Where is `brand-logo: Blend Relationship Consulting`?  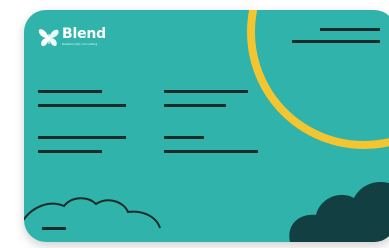 brand-logo: Blend Relationship Consulting is located at coordinates (72, 37).